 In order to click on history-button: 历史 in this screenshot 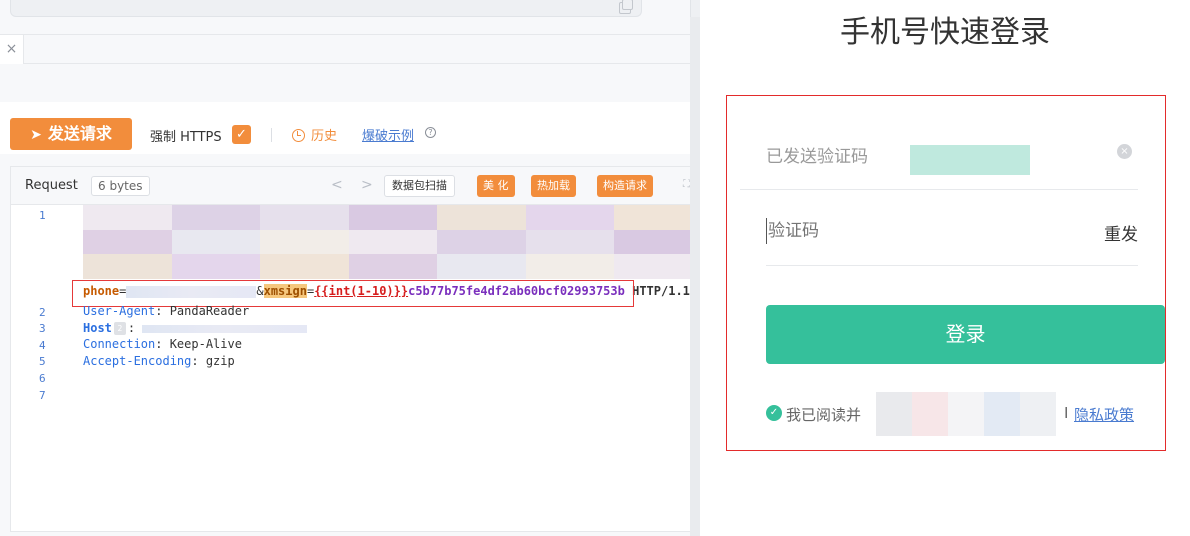, I will do `click(314, 134)`.